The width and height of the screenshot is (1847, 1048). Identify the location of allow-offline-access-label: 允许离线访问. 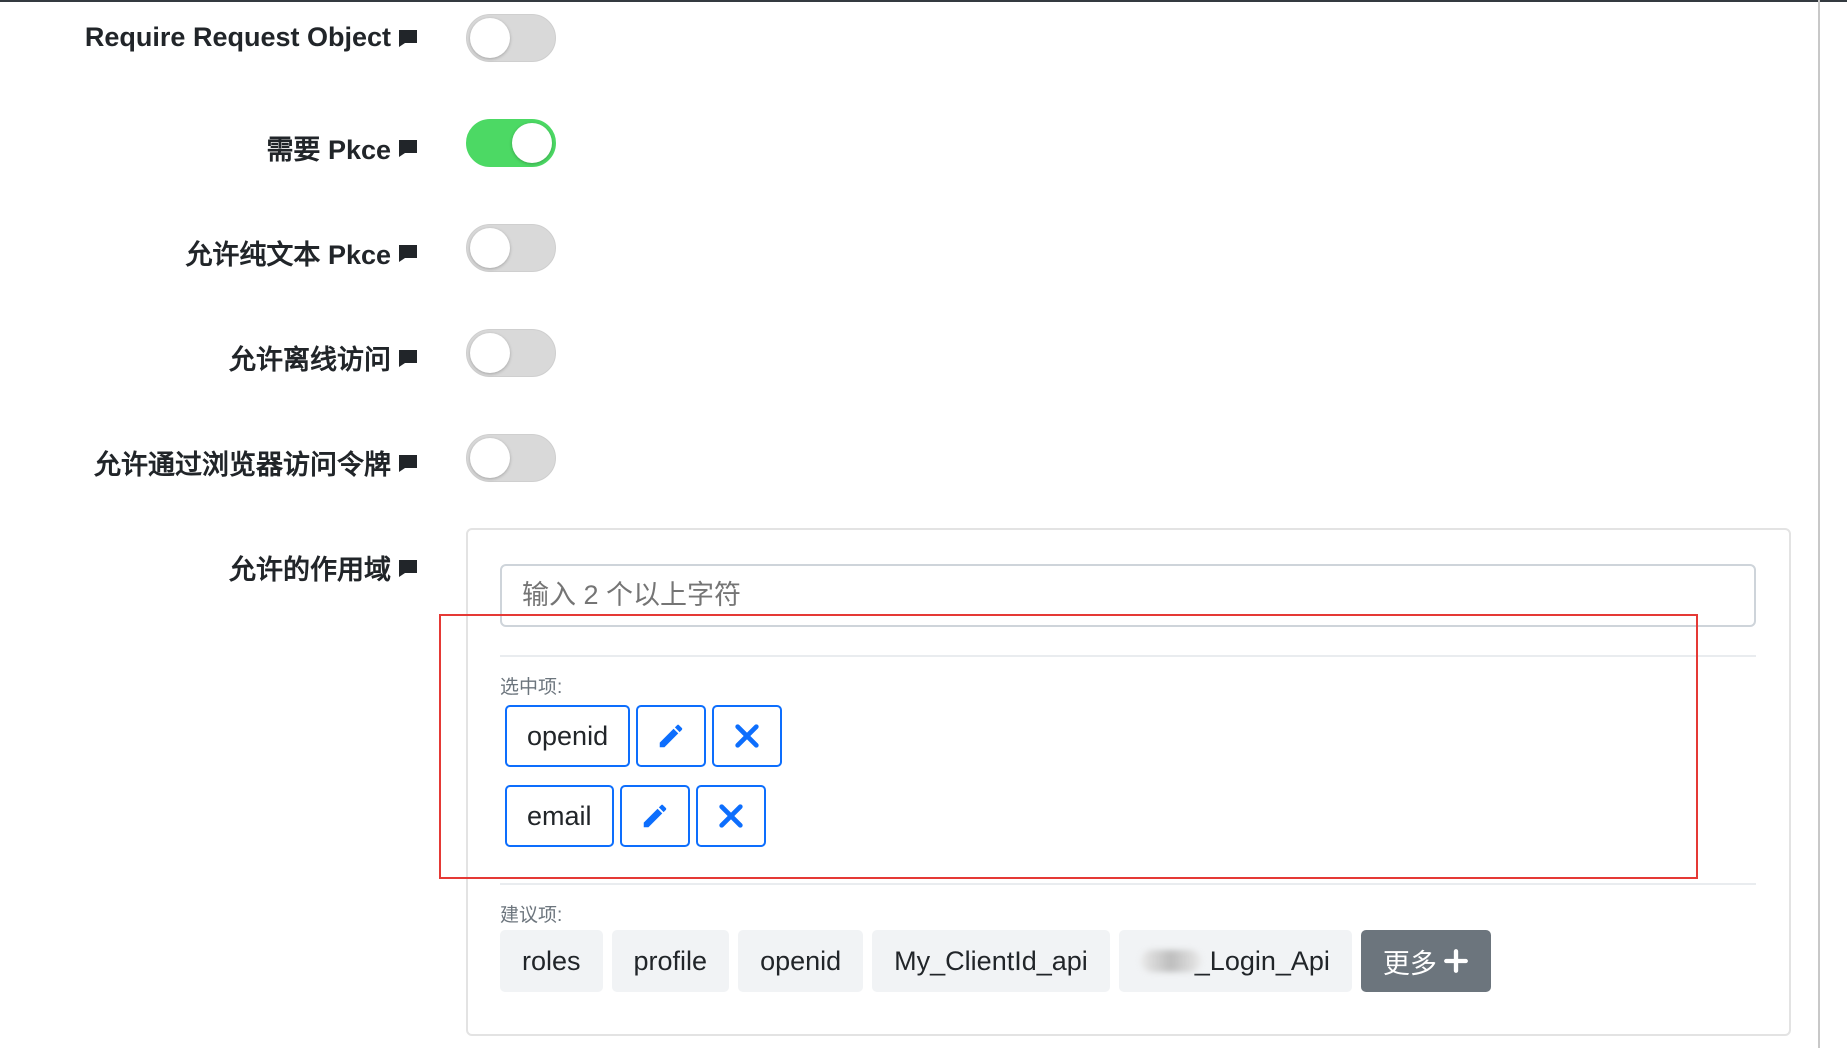
(324, 357).